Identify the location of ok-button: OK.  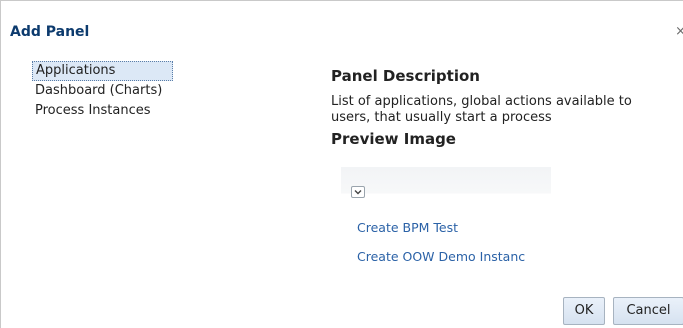
(584, 311).